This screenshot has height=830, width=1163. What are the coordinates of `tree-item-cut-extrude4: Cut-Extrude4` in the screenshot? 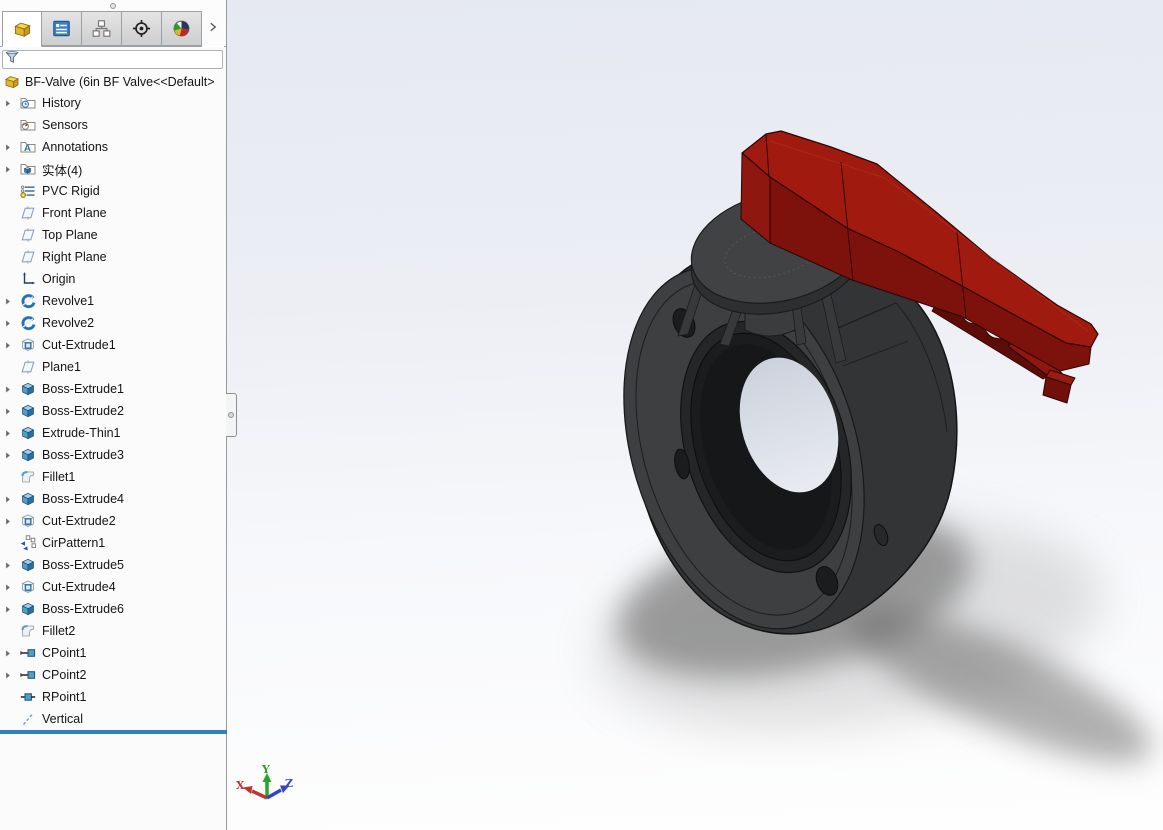 It's located at (113, 587).